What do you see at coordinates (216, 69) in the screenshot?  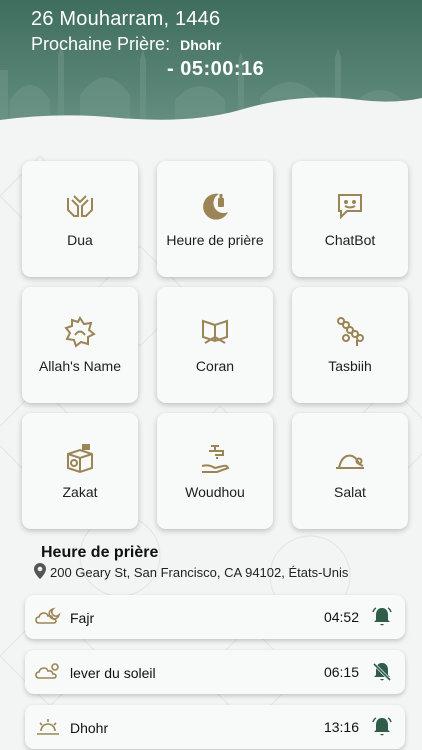 I see `prayer-countdown: - 05:00:16` at bounding box center [216, 69].